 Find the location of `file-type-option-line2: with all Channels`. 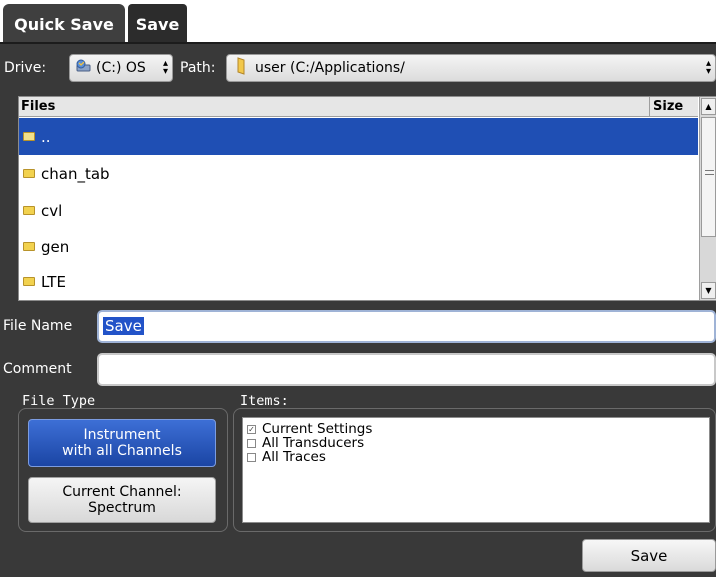

file-type-option-line2: with all Channels is located at coordinates (122, 451).